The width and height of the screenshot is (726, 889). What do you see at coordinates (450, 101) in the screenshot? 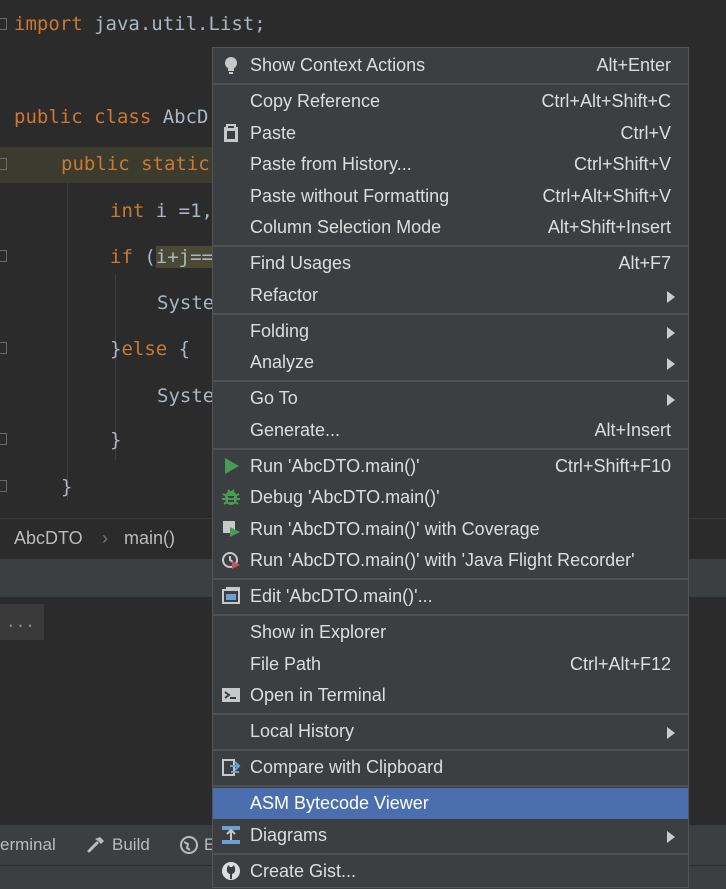
I see `menu-item-copy-reference: Copy Reference Ctrl+Alt+Shift+C` at bounding box center [450, 101].